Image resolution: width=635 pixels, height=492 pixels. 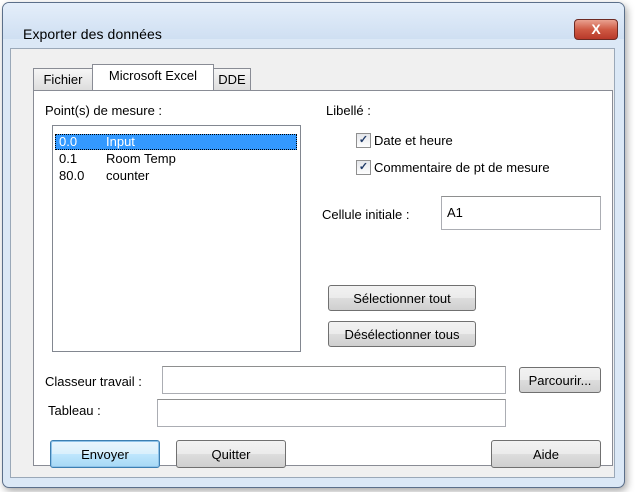 What do you see at coordinates (313, 22) in the screenshot?
I see `title-bar: Exporter des données X` at bounding box center [313, 22].